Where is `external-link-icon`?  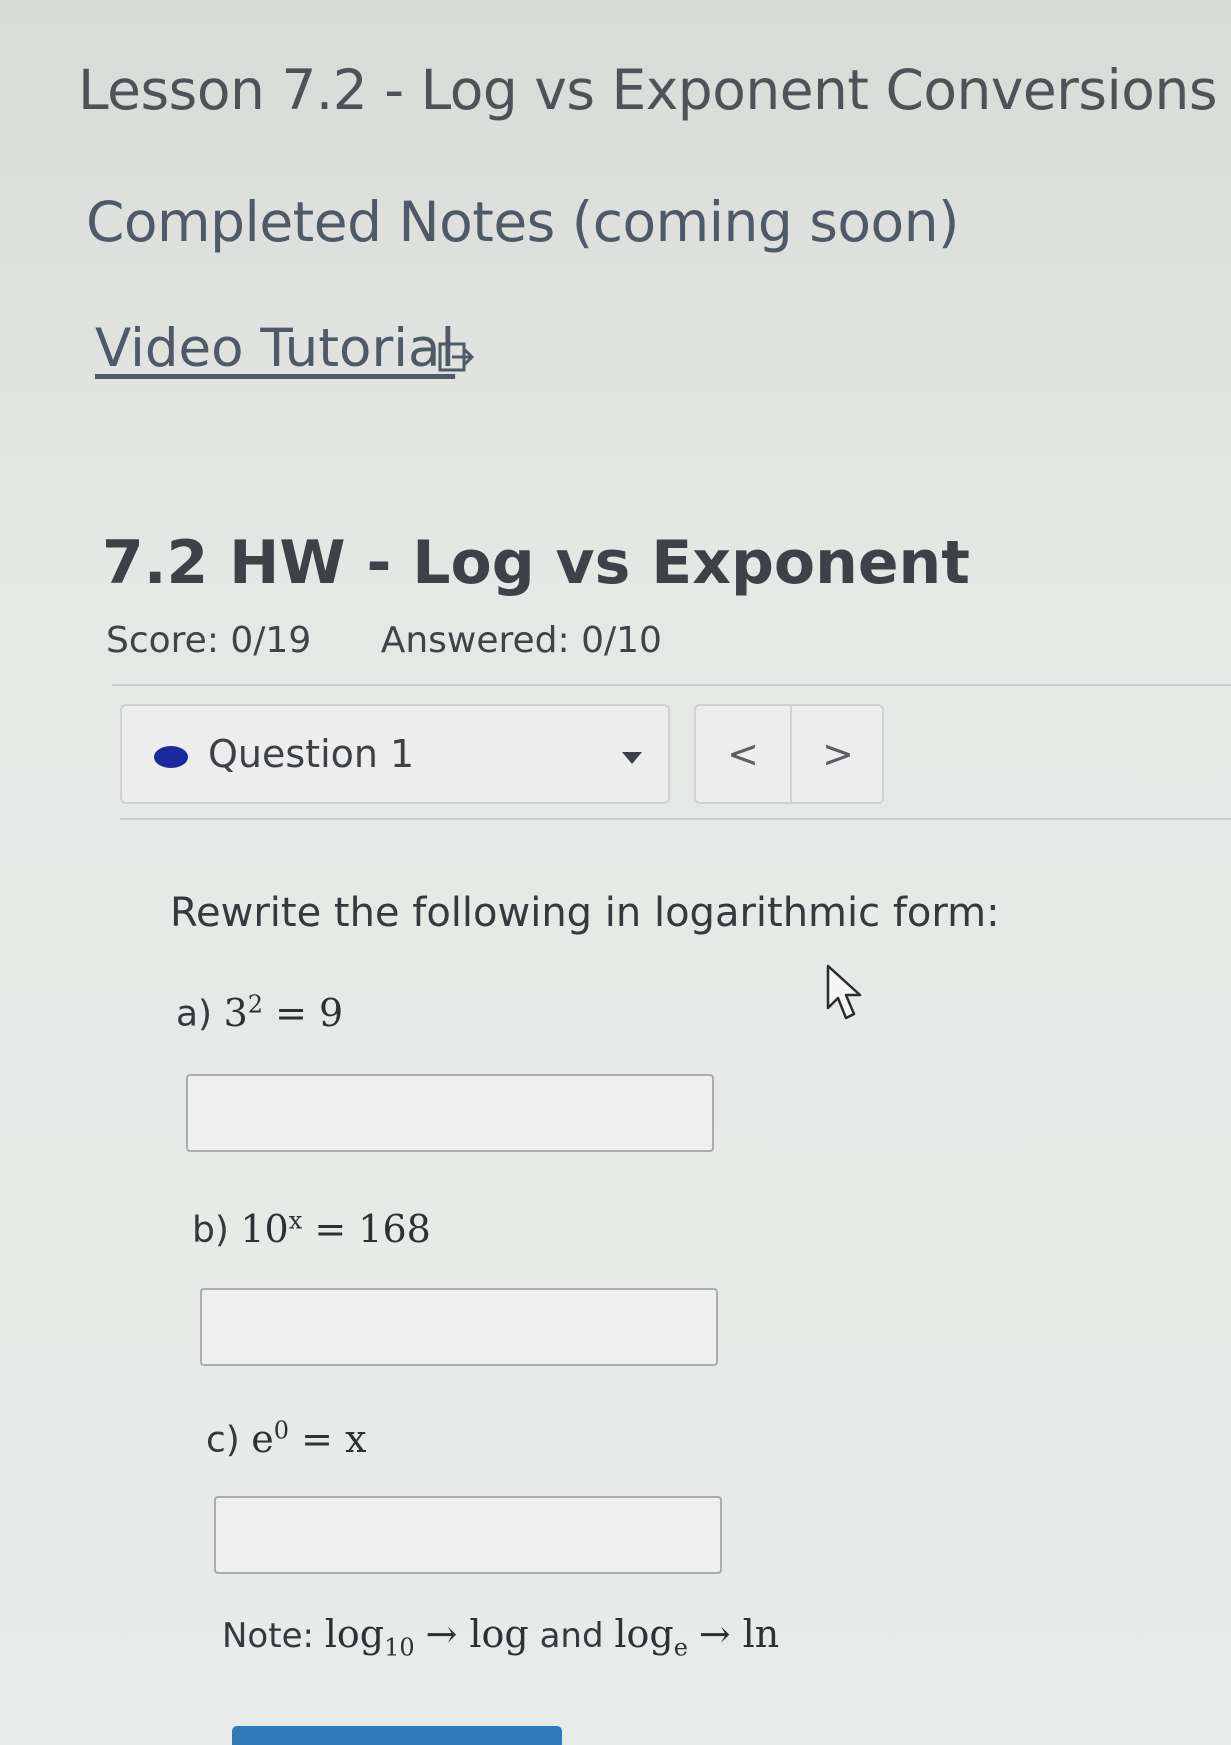 external-link-icon is located at coordinates (457, 357).